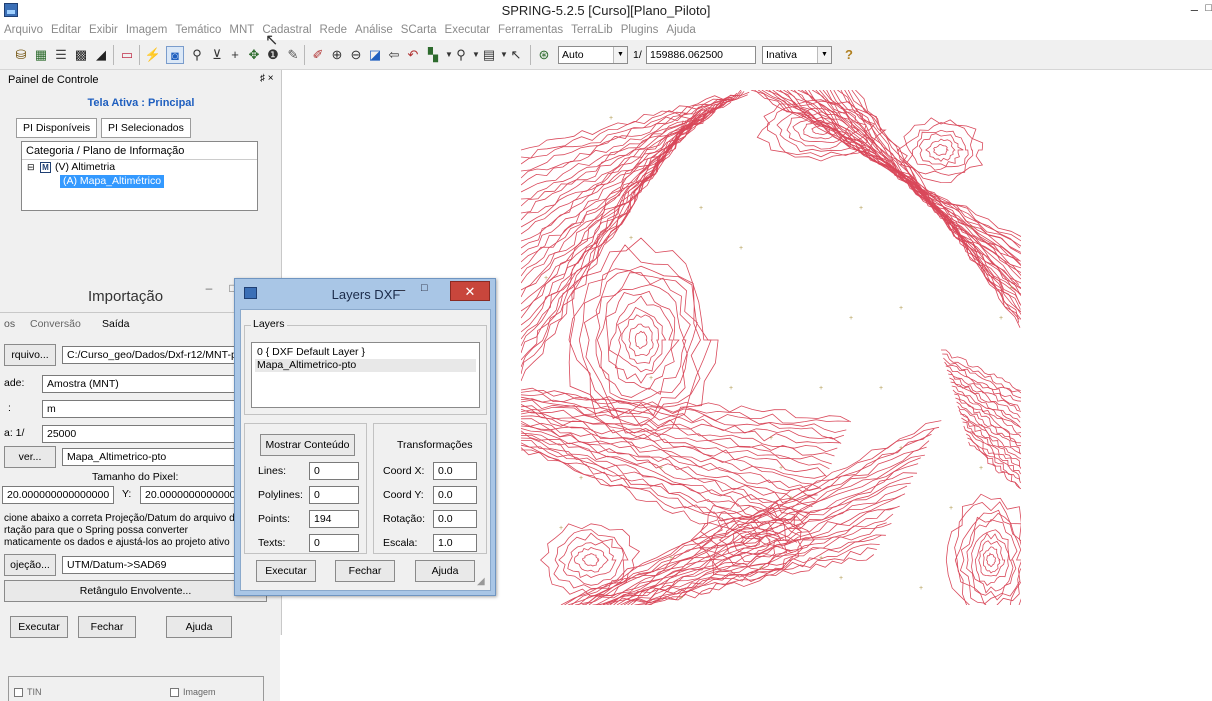  I want to click on list-item: 0 { DXF Default Layer }, so click(365, 352).